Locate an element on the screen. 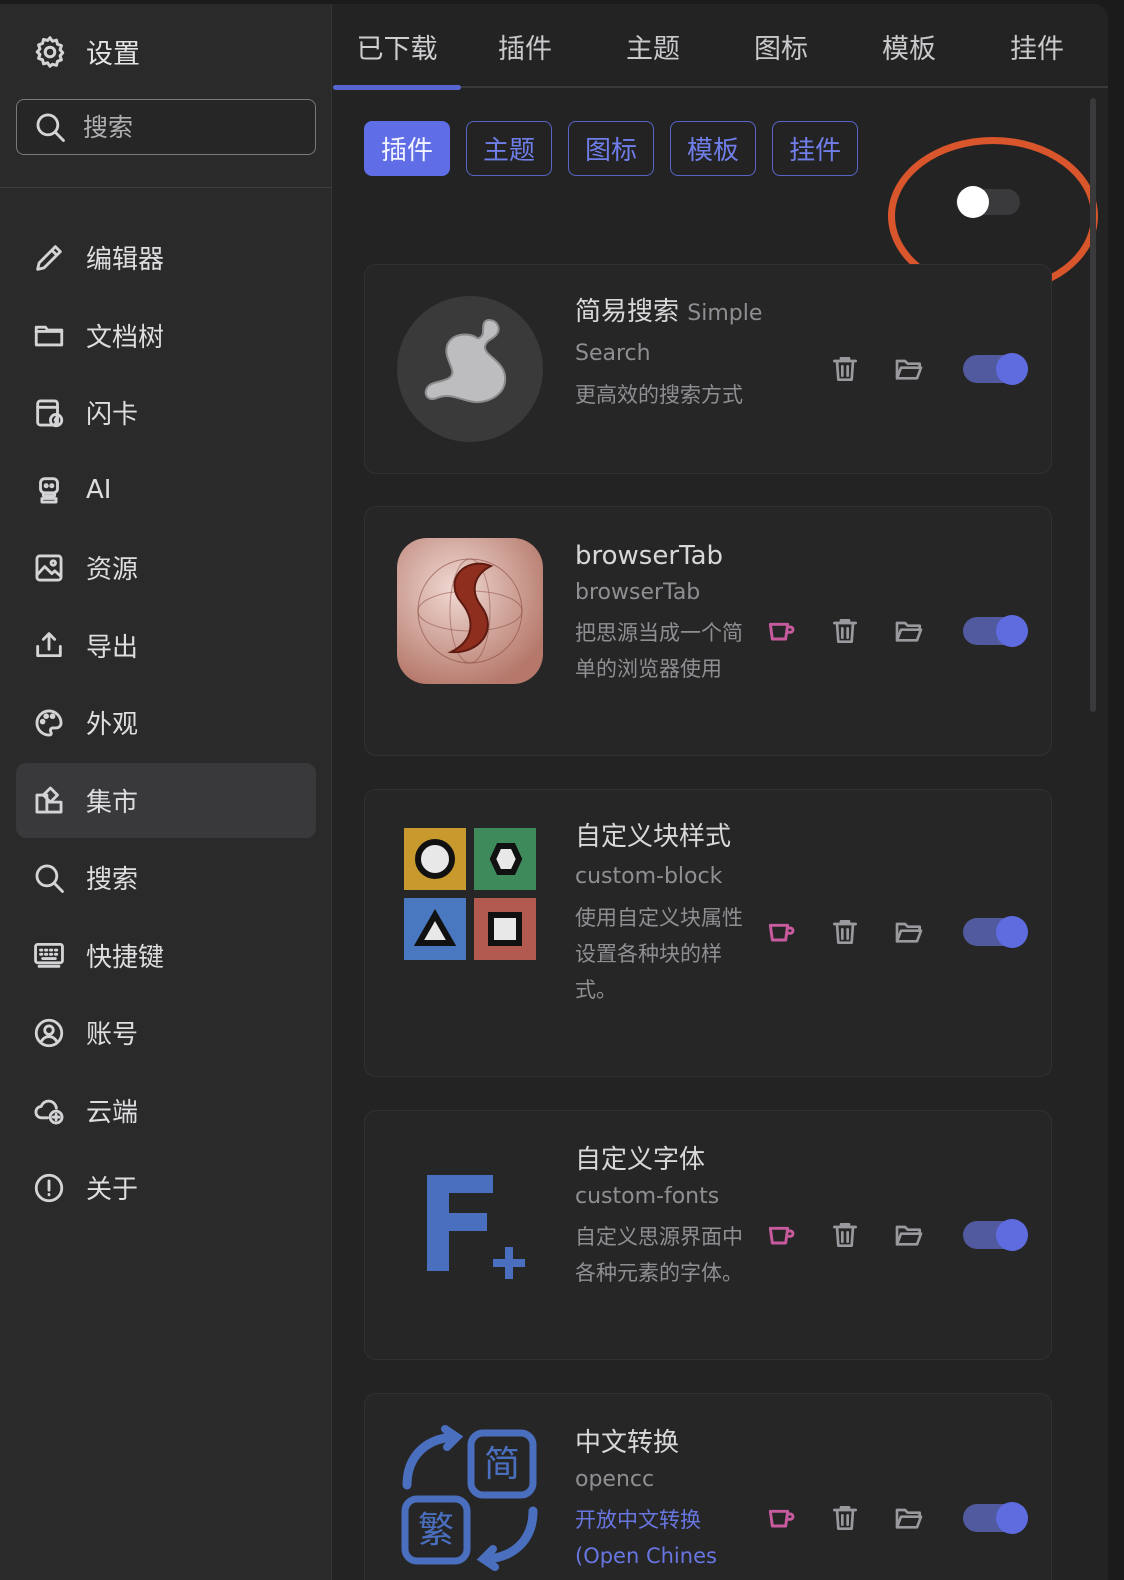 This screenshot has height=1580, width=1124. sidebar-item-filetree: 文档树 is located at coordinates (166, 335).